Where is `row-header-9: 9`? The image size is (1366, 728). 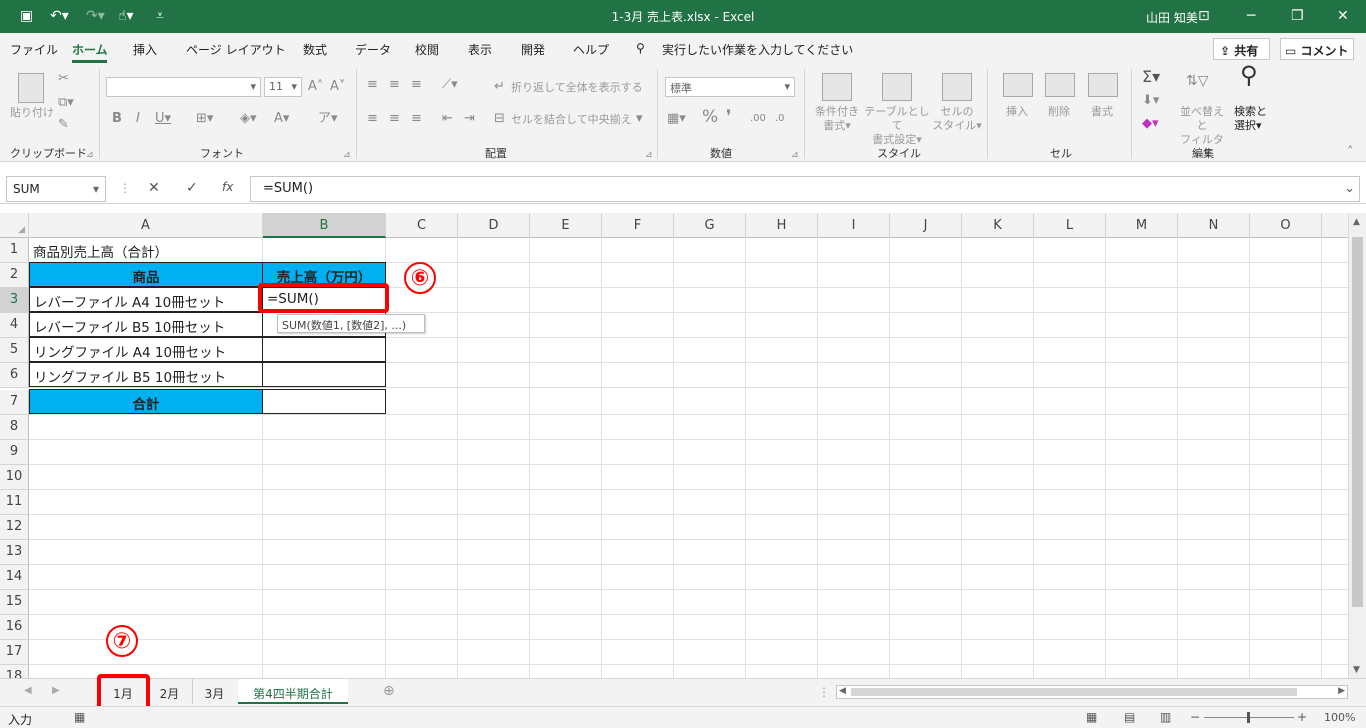 row-header-9: 9 is located at coordinates (14, 452).